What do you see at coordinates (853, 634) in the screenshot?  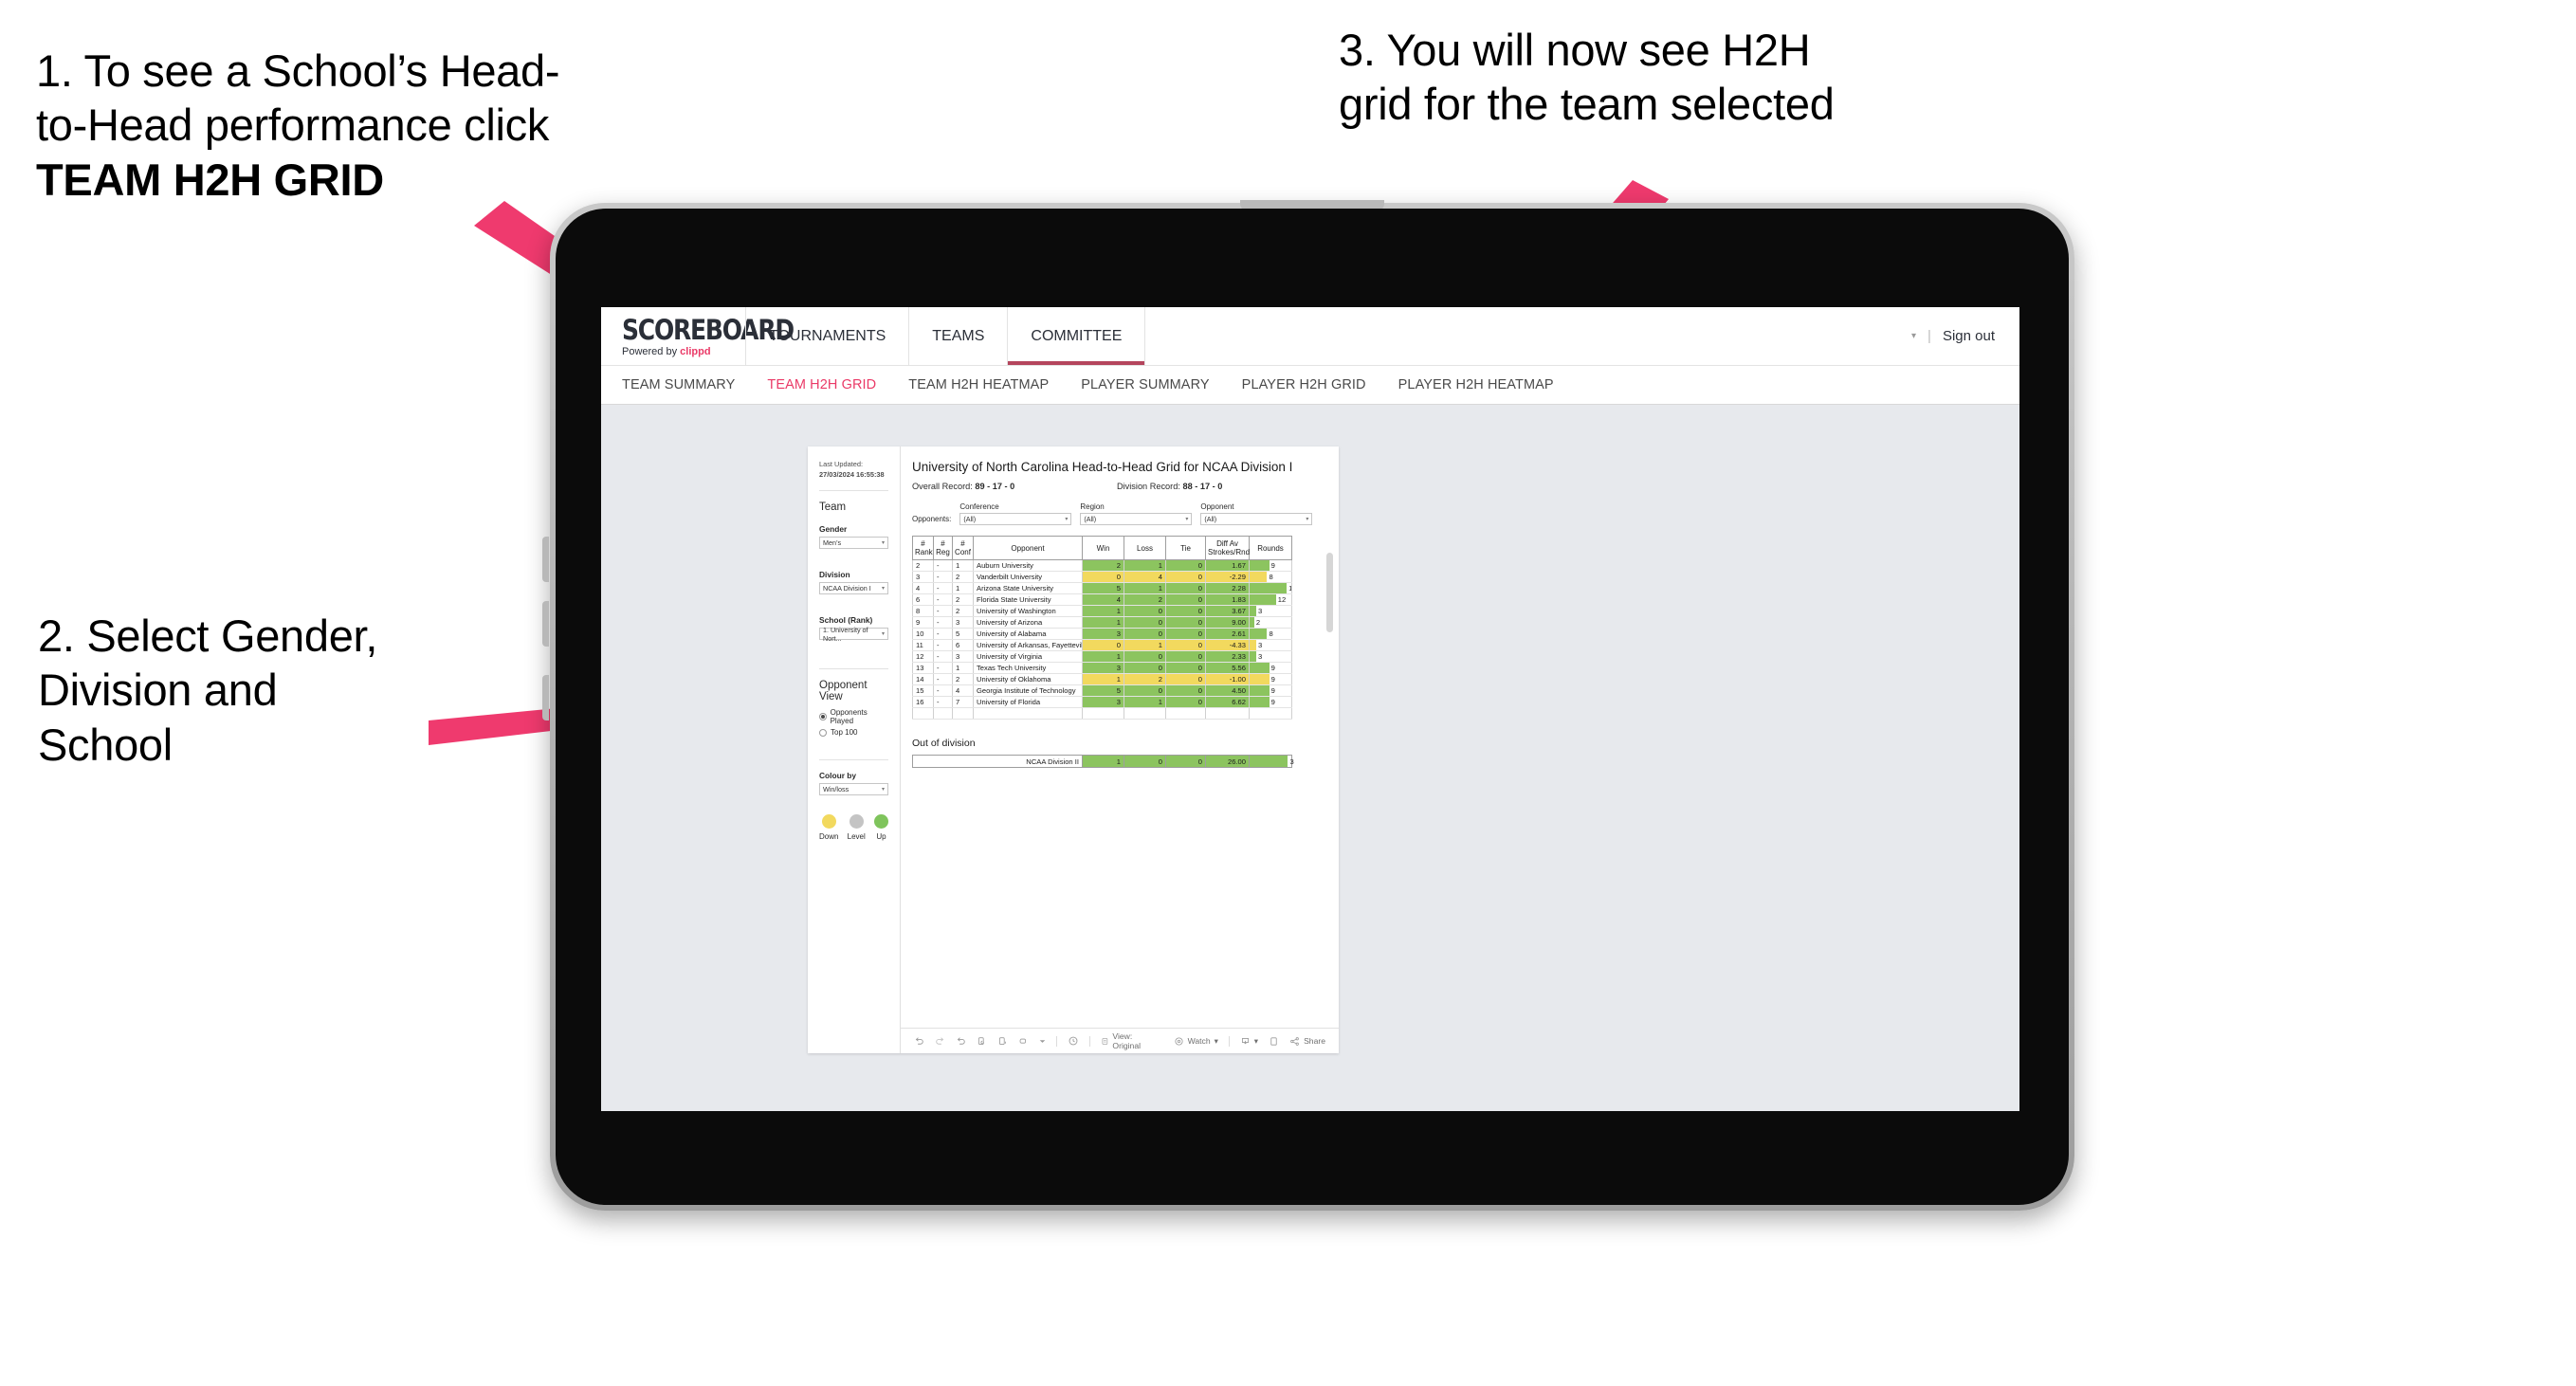 I see `school-select: 1. University of Nort... ▾` at bounding box center [853, 634].